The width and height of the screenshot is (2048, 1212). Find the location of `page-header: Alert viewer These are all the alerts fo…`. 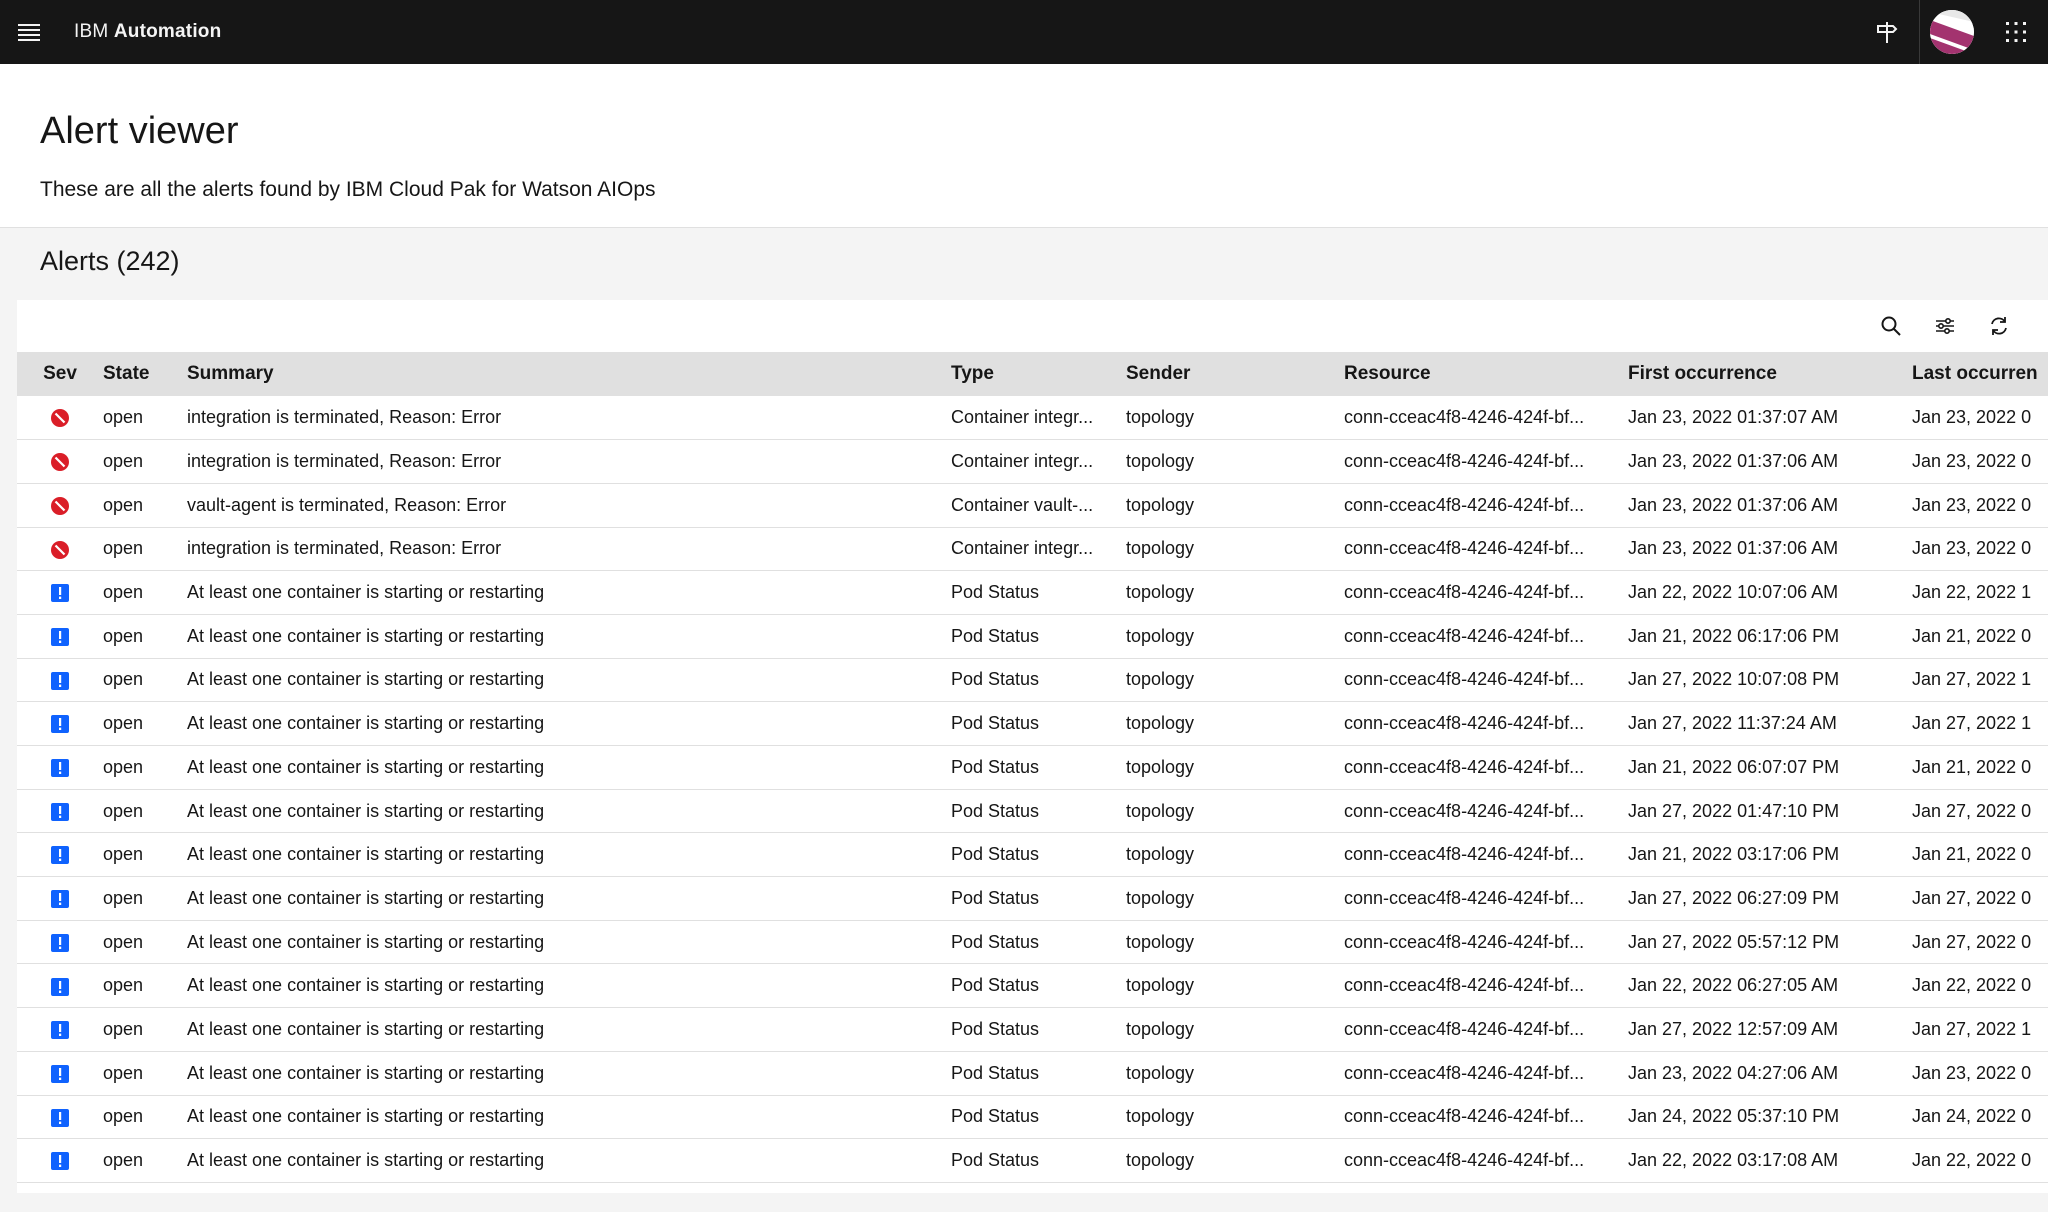

page-header: Alert viewer These are all the alerts fo… is located at coordinates (1024, 146).